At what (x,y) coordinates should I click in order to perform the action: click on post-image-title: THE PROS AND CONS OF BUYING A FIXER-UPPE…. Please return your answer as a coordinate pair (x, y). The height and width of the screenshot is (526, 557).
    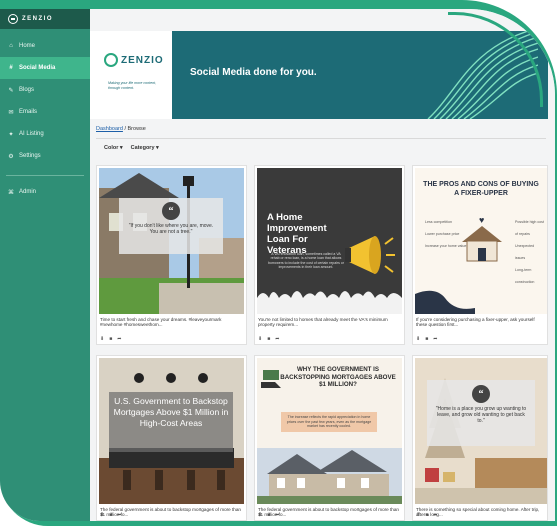
    Looking at the image, I should click on (481, 189).